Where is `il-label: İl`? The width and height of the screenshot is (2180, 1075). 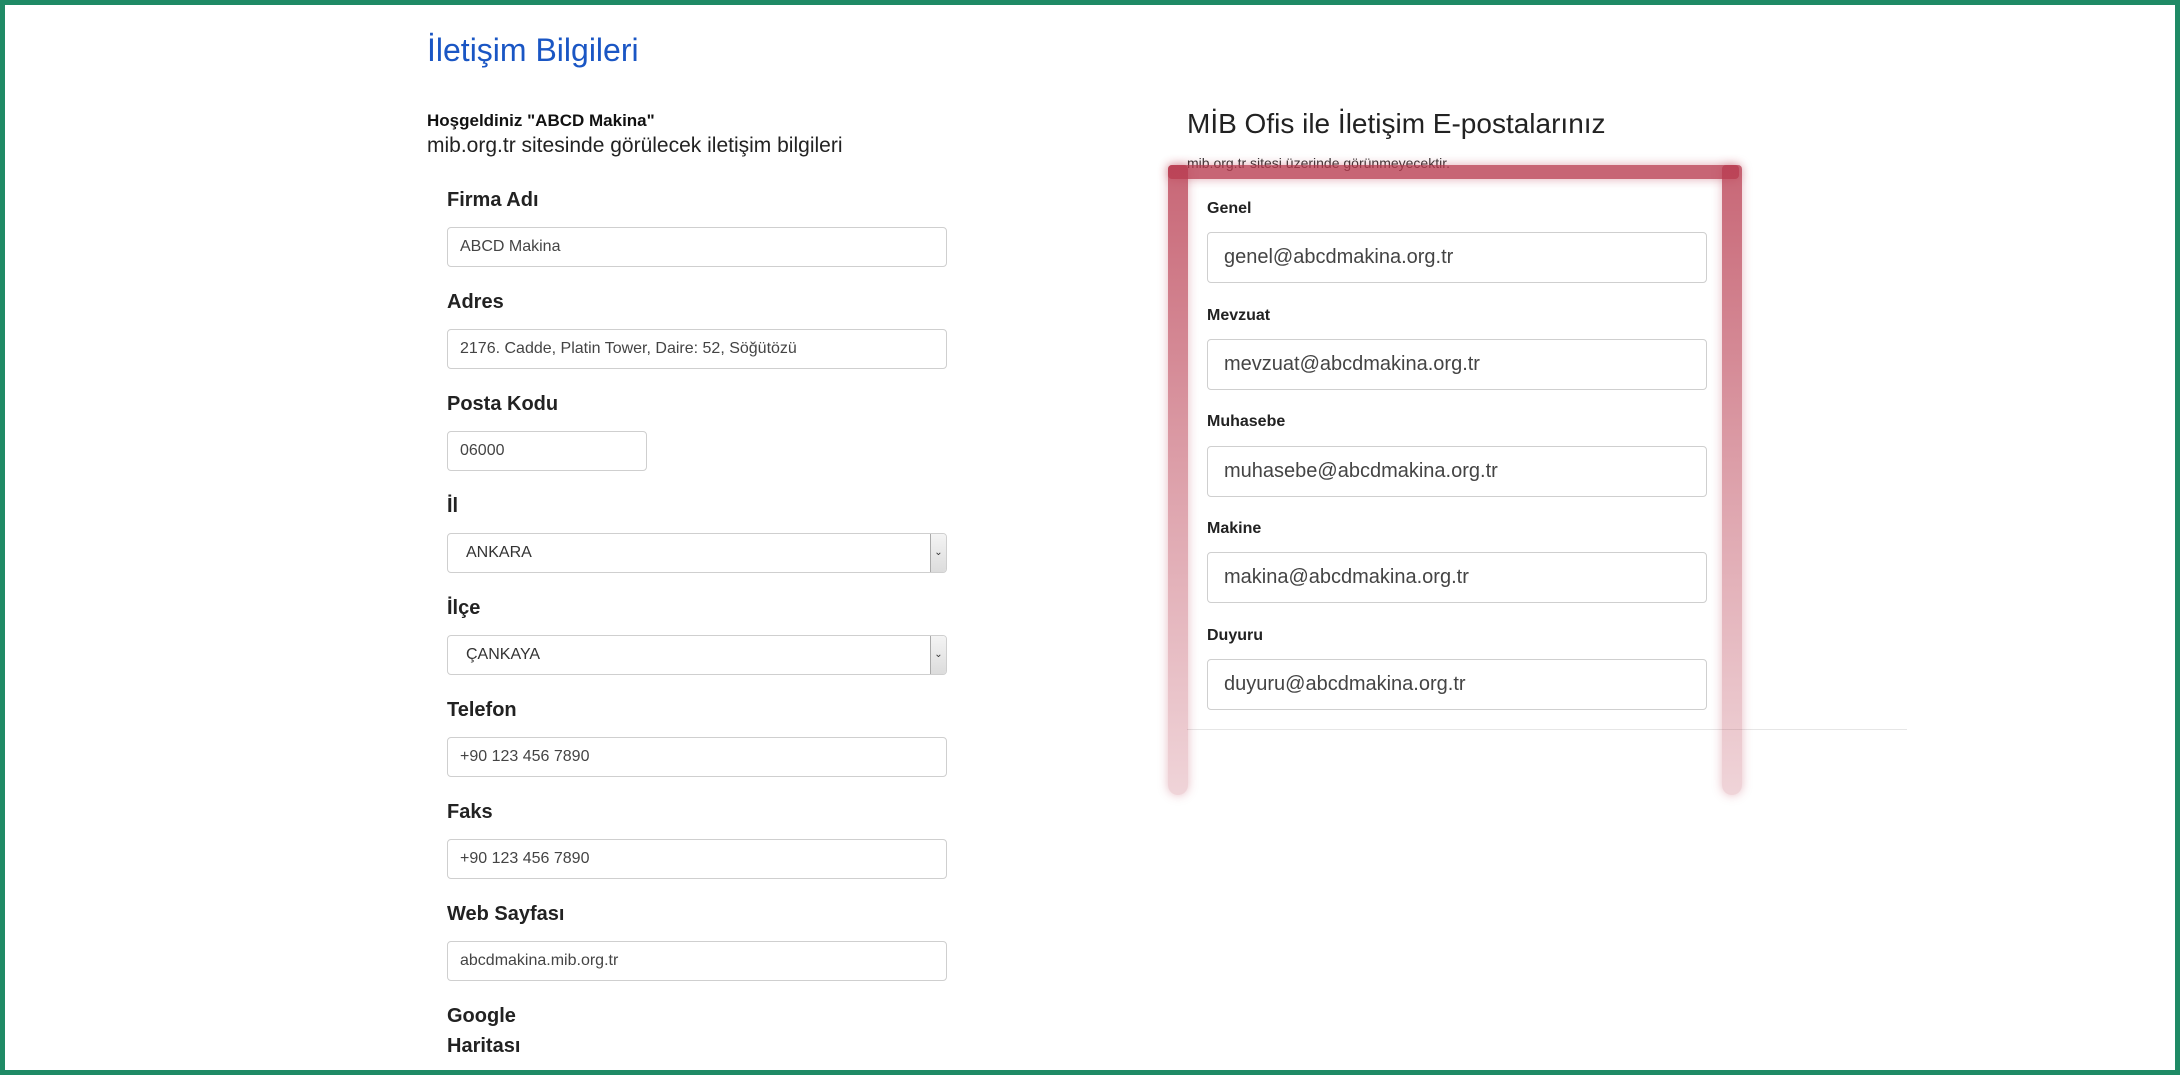
il-label: İl is located at coordinates (453, 506).